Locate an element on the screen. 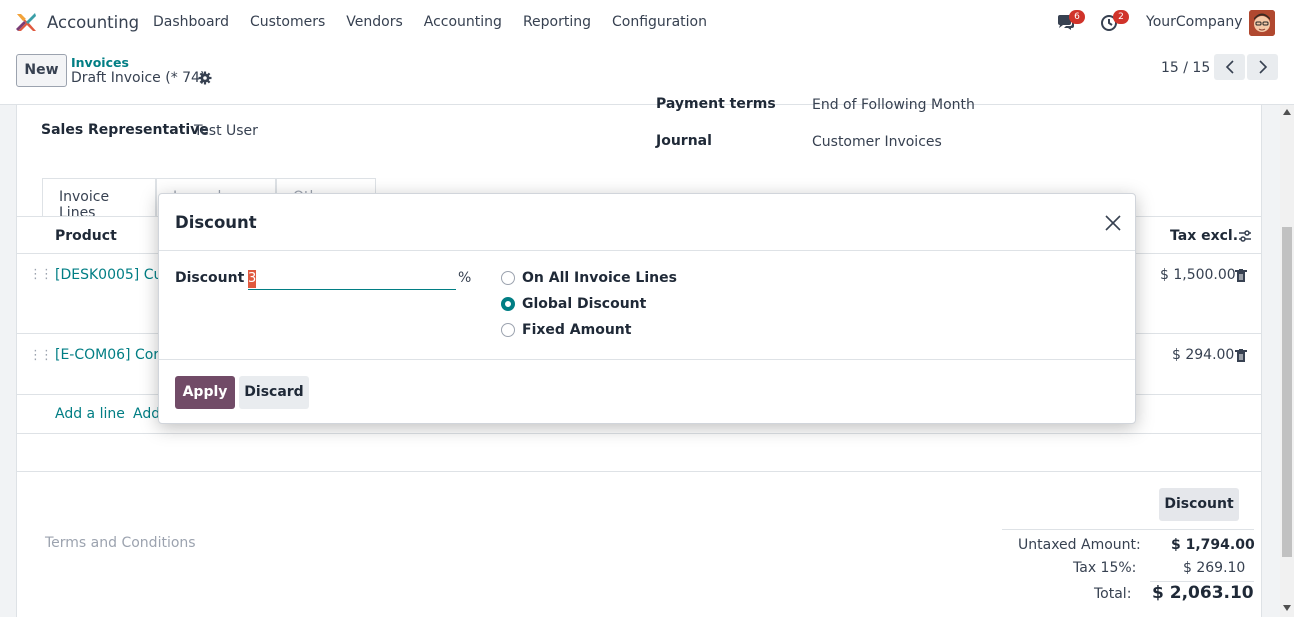 This screenshot has height=617, width=1294. option-on-all-invoice-lines: On All Invoice Lines is located at coordinates (589, 278).